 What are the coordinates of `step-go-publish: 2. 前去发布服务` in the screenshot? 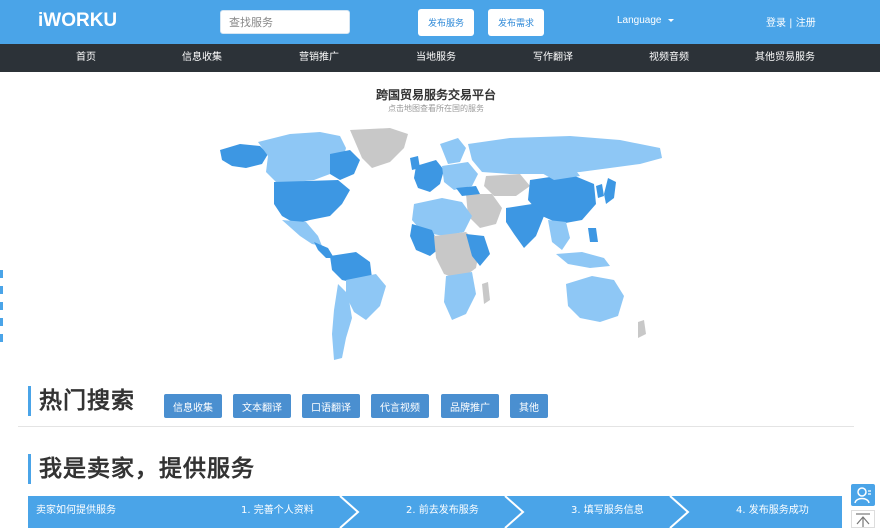 It's located at (442, 512).